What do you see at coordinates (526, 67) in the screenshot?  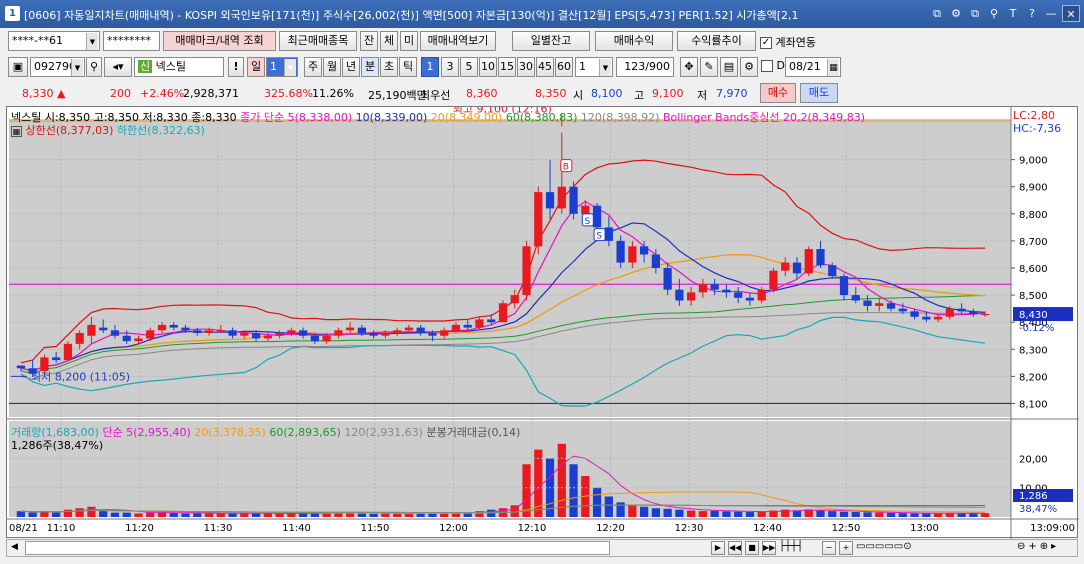 I see `minute-30: 30` at bounding box center [526, 67].